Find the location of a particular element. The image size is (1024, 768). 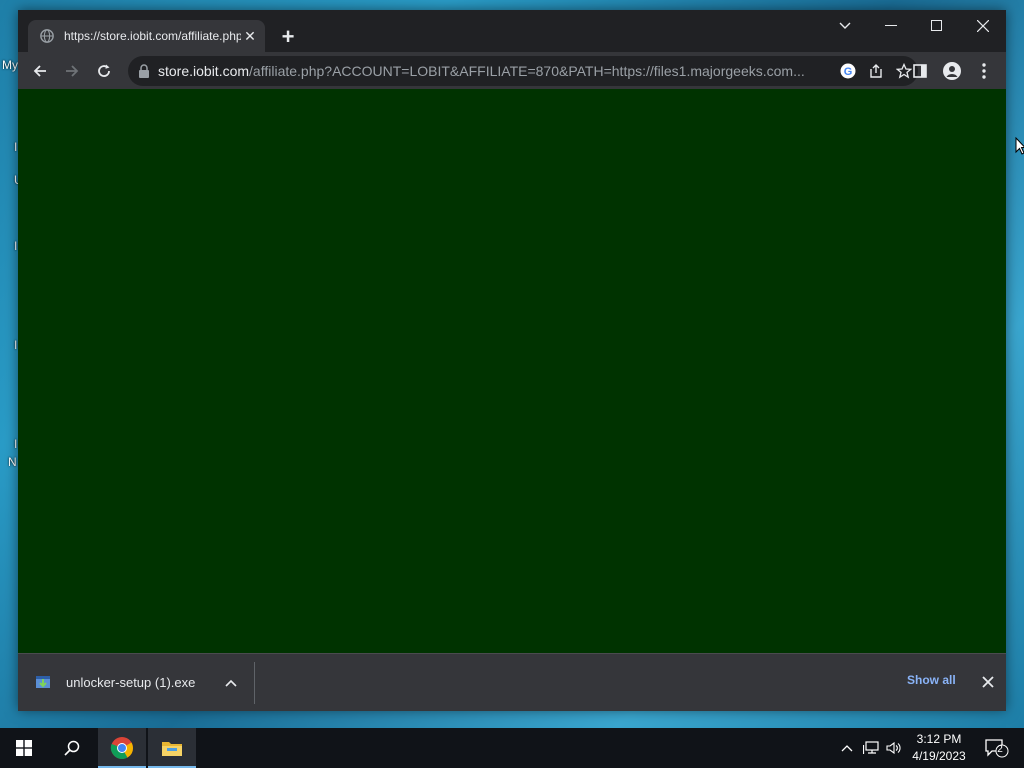

kebab-menu-icon is located at coordinates (984, 71).